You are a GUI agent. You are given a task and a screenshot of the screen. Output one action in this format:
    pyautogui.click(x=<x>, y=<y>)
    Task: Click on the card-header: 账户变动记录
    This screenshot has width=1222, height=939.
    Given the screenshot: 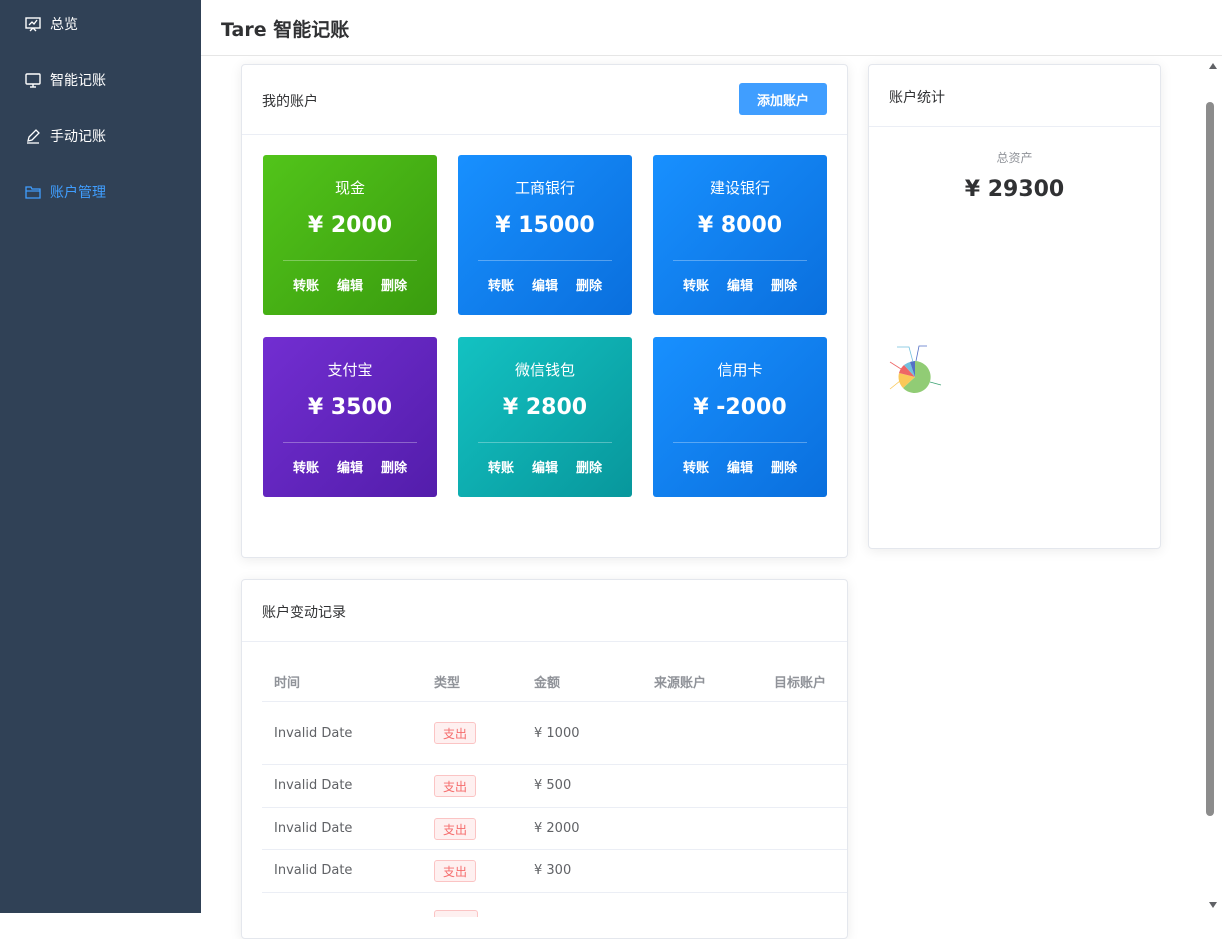 What is the action you would take?
    pyautogui.click(x=544, y=611)
    